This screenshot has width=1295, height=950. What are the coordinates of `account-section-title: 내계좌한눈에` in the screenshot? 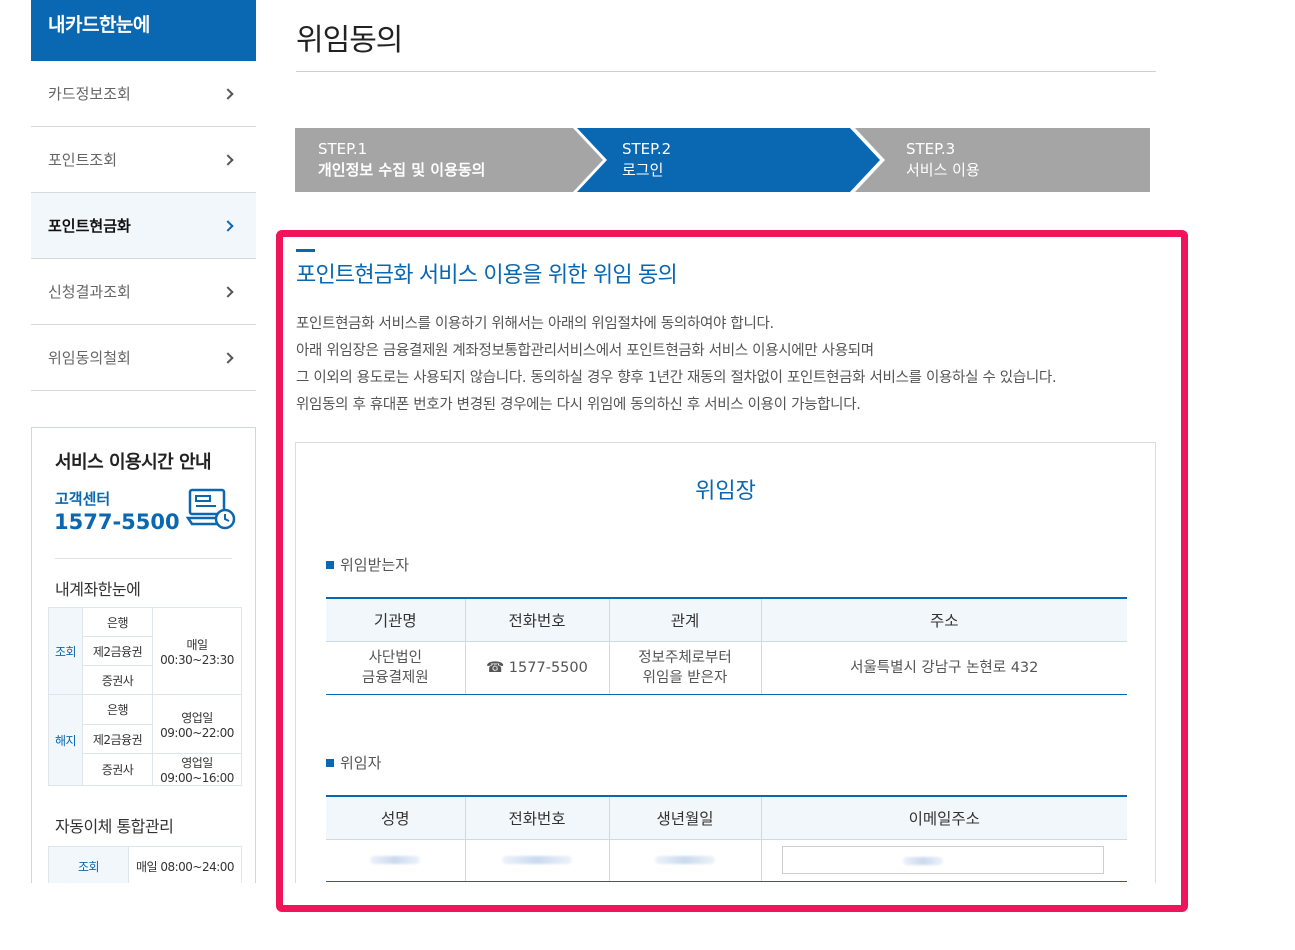 It's located at (98, 589).